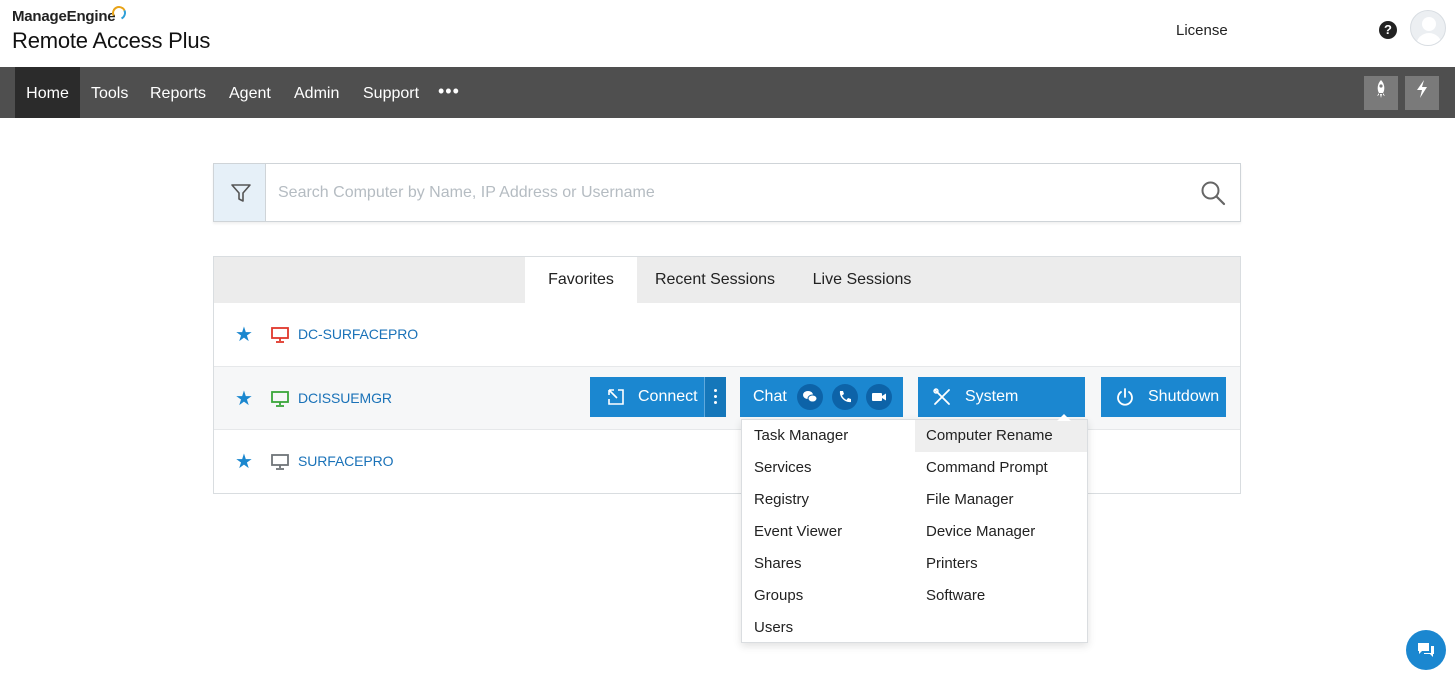 This screenshot has width=1455, height=696. Describe the element at coordinates (47, 92) in the screenshot. I see `nav-item-home: Home` at that location.